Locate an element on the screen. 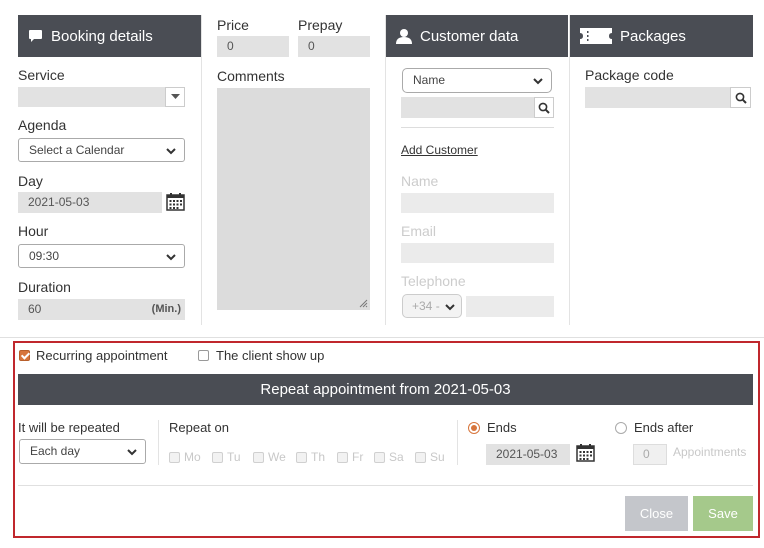 The height and width of the screenshot is (548, 764). chat-bubble-icon is located at coordinates (35, 36).